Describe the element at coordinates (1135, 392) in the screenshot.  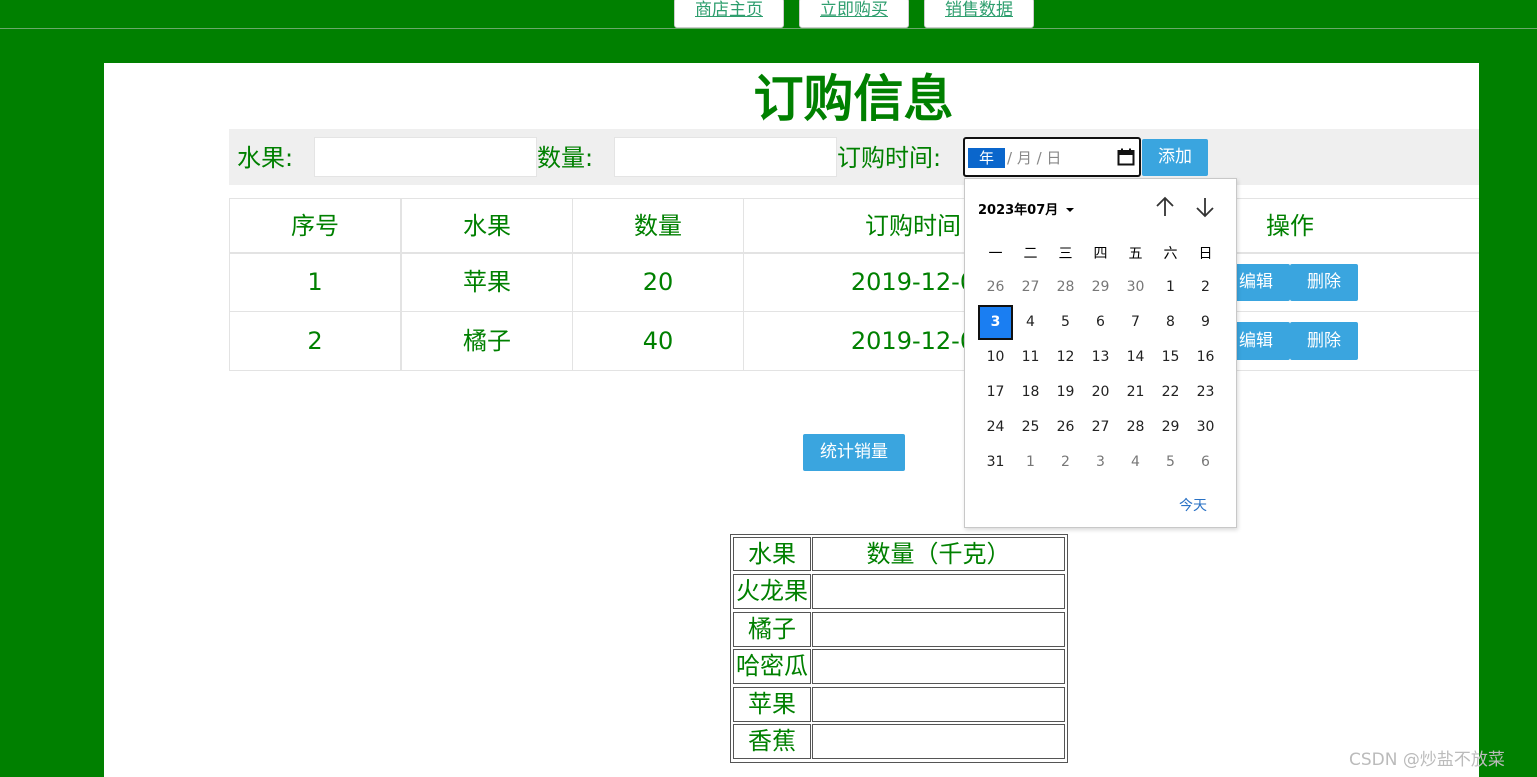
I see `calendar-day: 21` at that location.